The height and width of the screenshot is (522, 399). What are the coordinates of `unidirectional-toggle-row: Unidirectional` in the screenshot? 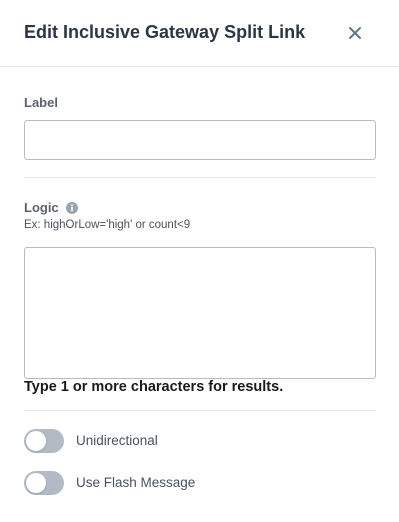 It's located at (174, 441).